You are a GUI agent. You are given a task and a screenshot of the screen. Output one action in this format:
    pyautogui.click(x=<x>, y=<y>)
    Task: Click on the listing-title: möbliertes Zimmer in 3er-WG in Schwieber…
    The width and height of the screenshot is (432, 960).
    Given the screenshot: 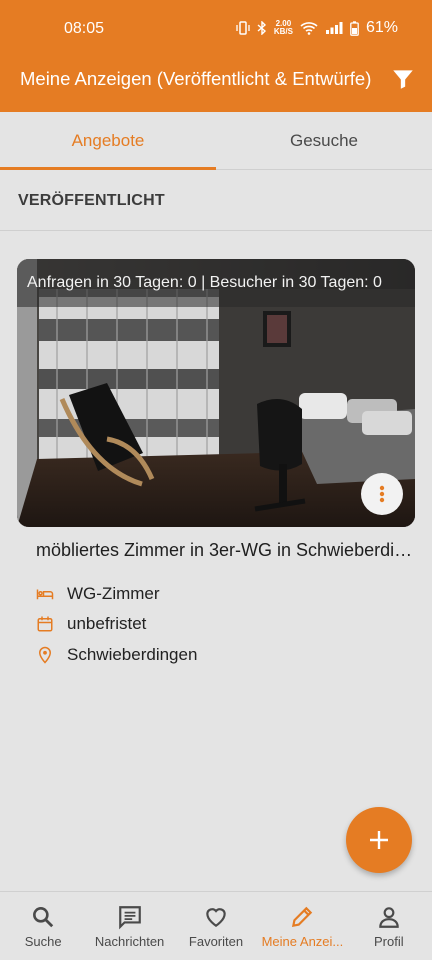 What is the action you would take?
    pyautogui.click(x=225, y=550)
    